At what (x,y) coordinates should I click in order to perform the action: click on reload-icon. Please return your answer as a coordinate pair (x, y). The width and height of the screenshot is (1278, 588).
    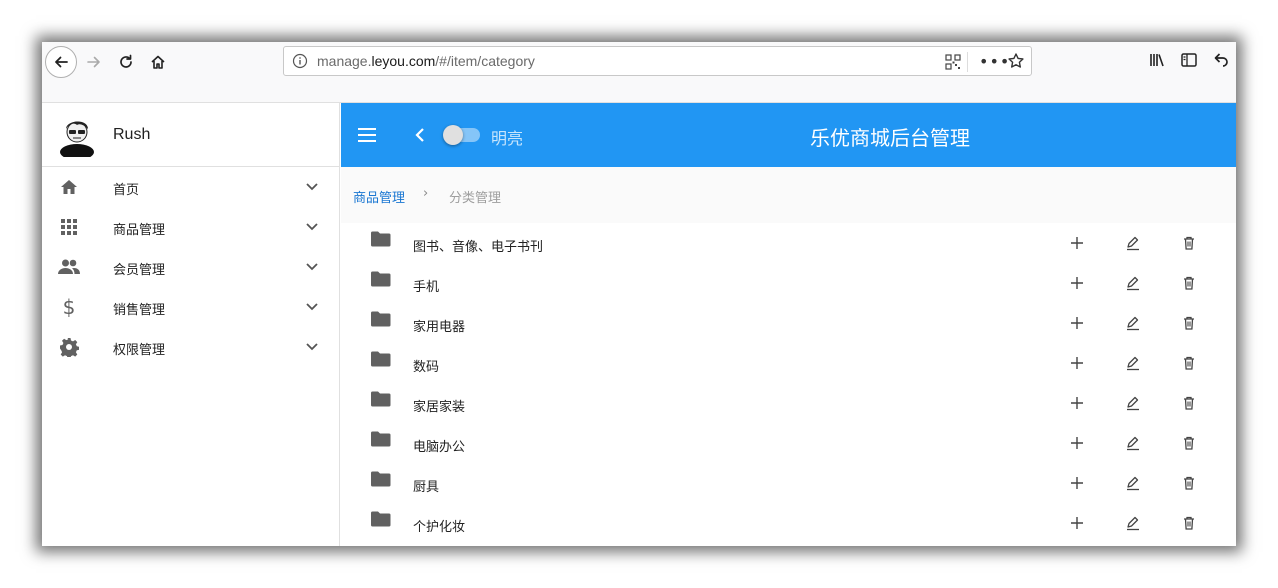
    Looking at the image, I should click on (126, 61).